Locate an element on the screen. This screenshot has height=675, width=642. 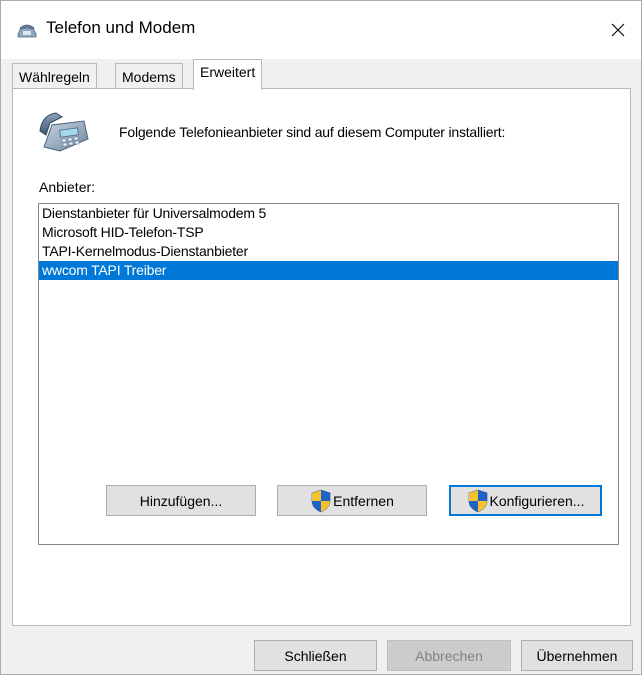
close-dialog-button: Schließen is located at coordinates (315, 655).